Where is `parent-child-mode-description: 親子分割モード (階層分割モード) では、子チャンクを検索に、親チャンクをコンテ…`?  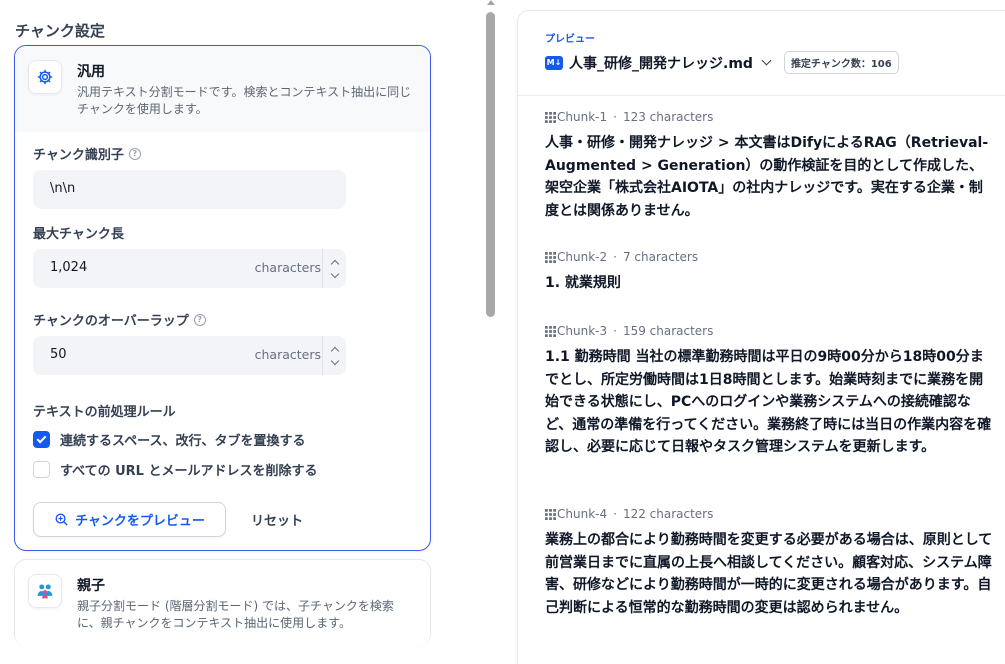 parent-child-mode-description: 親子分割モード (階層分割モード) では、子チャンクを検索に、親チャンクをコンテ… is located at coordinates (235, 614).